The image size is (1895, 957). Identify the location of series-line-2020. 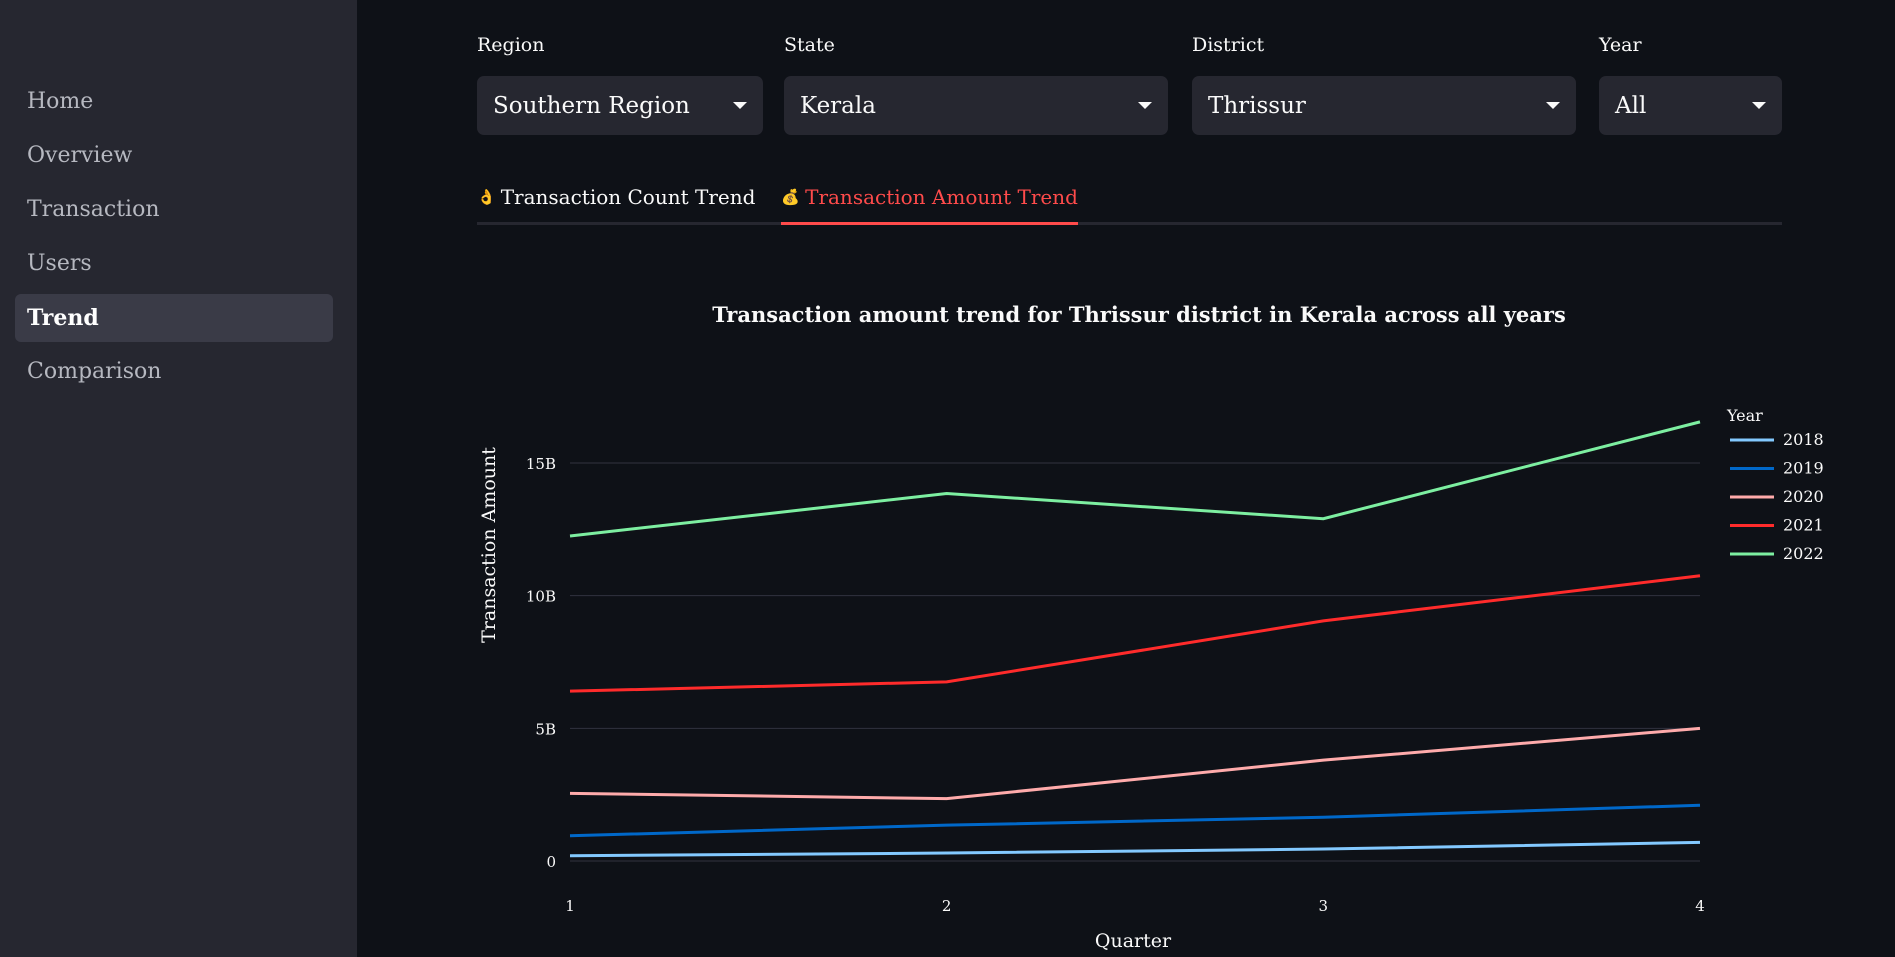
(1135, 763).